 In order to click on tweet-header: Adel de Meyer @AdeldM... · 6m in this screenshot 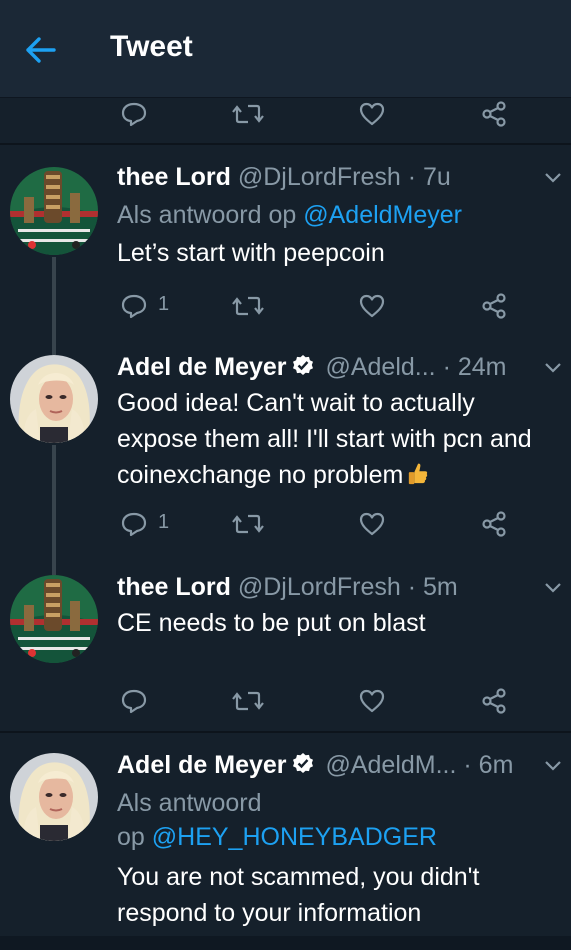, I will do `click(315, 765)`.